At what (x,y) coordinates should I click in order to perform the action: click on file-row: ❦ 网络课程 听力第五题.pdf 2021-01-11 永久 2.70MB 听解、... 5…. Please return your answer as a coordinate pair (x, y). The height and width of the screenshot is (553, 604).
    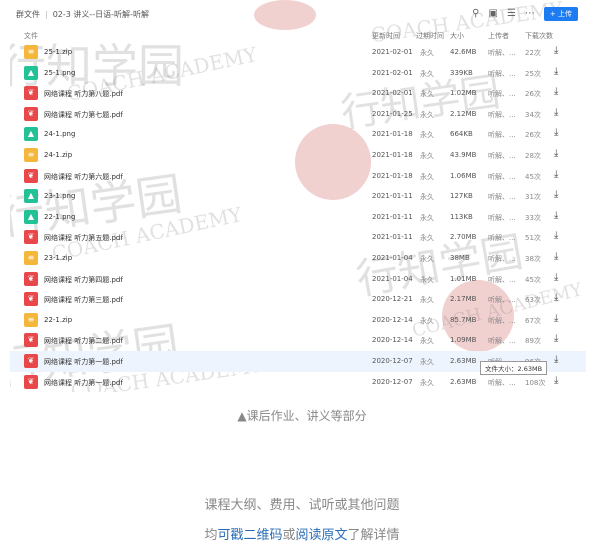
    Looking at the image, I should click on (298, 237).